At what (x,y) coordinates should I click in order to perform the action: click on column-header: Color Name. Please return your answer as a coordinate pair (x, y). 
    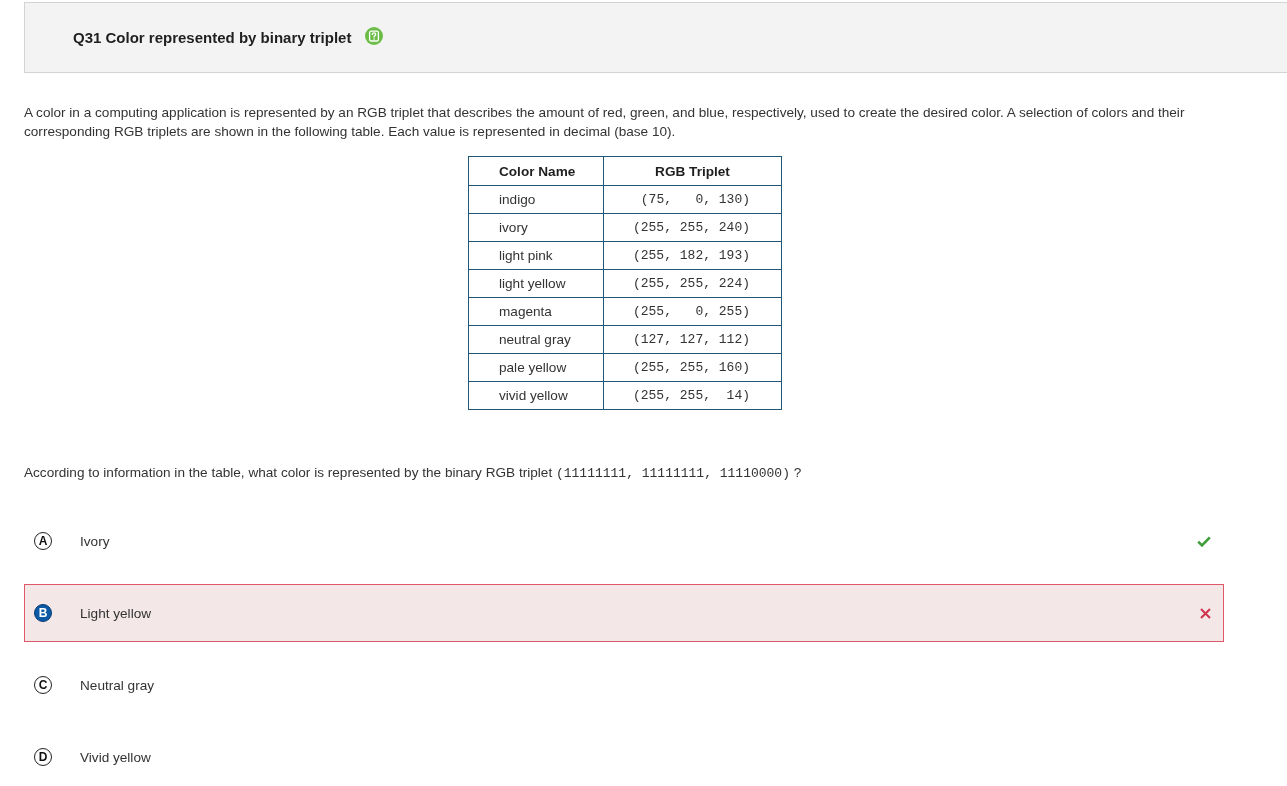
    Looking at the image, I should click on (536, 171).